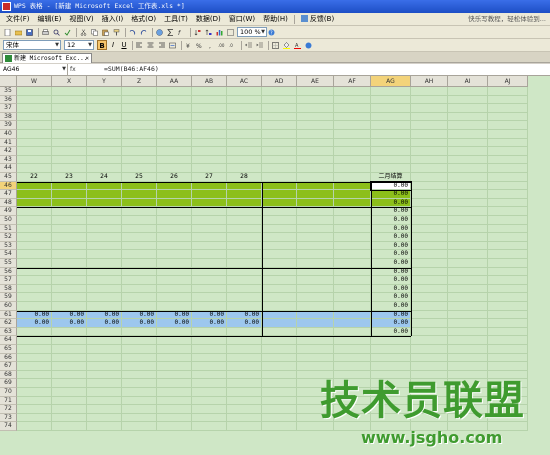  I want to click on cell-ai49, so click(468, 211).